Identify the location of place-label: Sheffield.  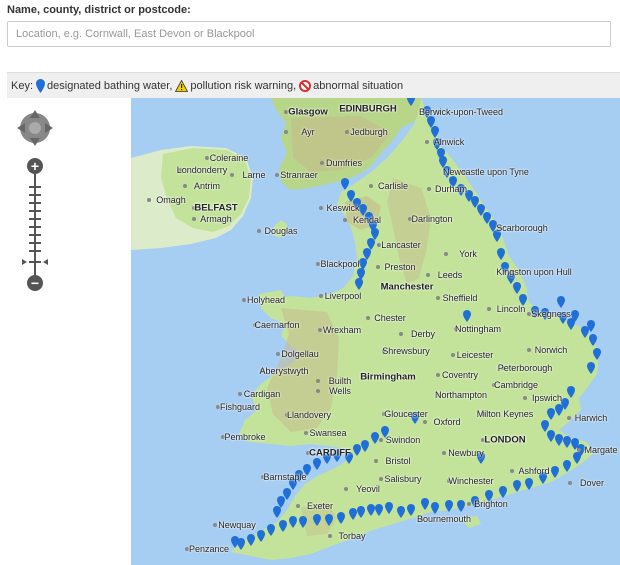
(460, 298).